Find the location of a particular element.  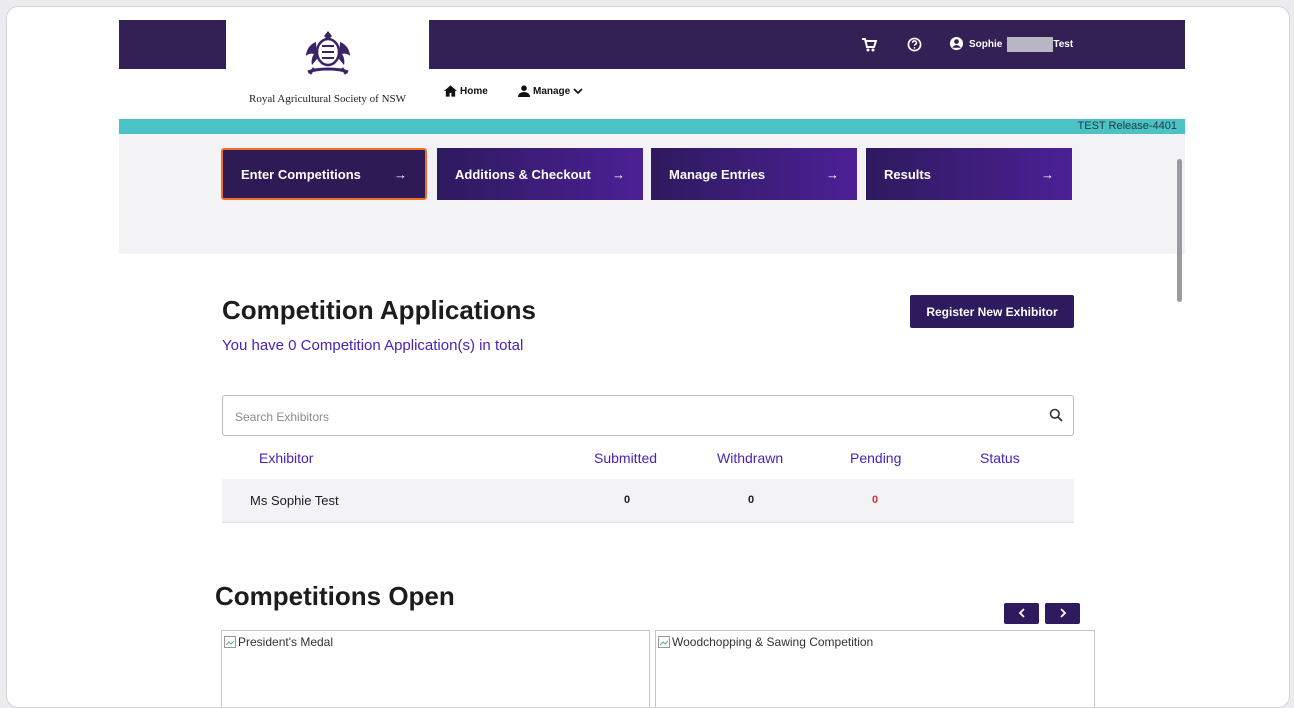

search-icon is located at coordinates (1056, 417).